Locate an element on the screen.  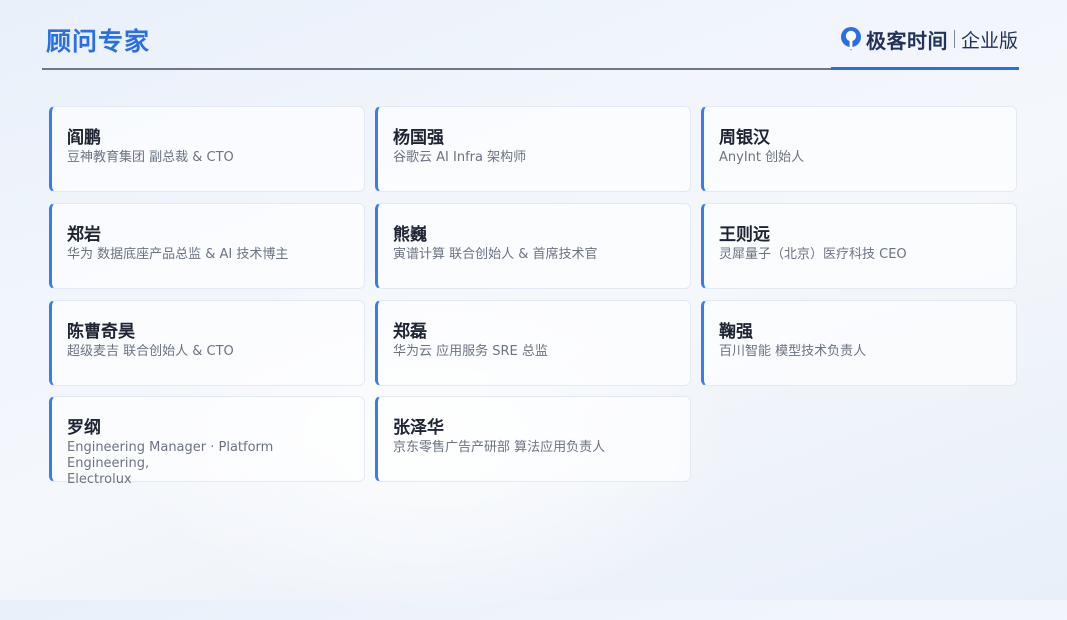
header-divider is located at coordinates (436, 69).